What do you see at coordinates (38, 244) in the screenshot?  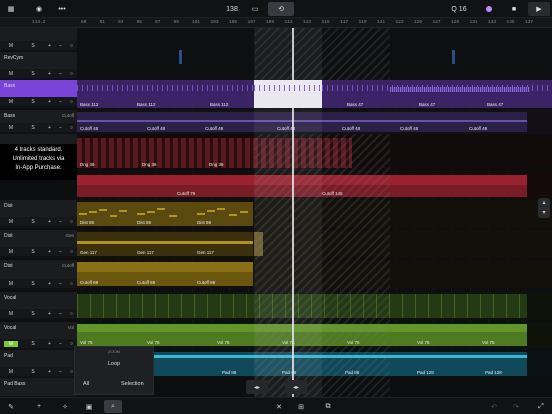 I see `track-header: Dist Gen M S + − ○` at bounding box center [38, 244].